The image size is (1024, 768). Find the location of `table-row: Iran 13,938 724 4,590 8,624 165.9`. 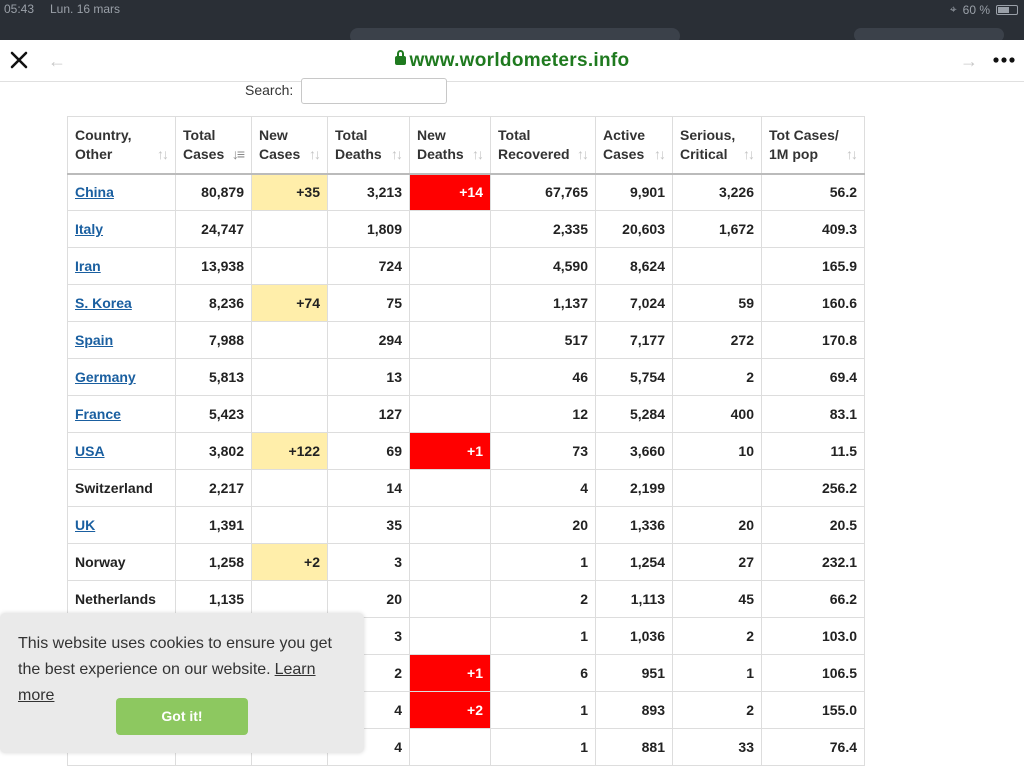

table-row: Iran 13,938 724 4,590 8,624 165.9 is located at coordinates (466, 266).